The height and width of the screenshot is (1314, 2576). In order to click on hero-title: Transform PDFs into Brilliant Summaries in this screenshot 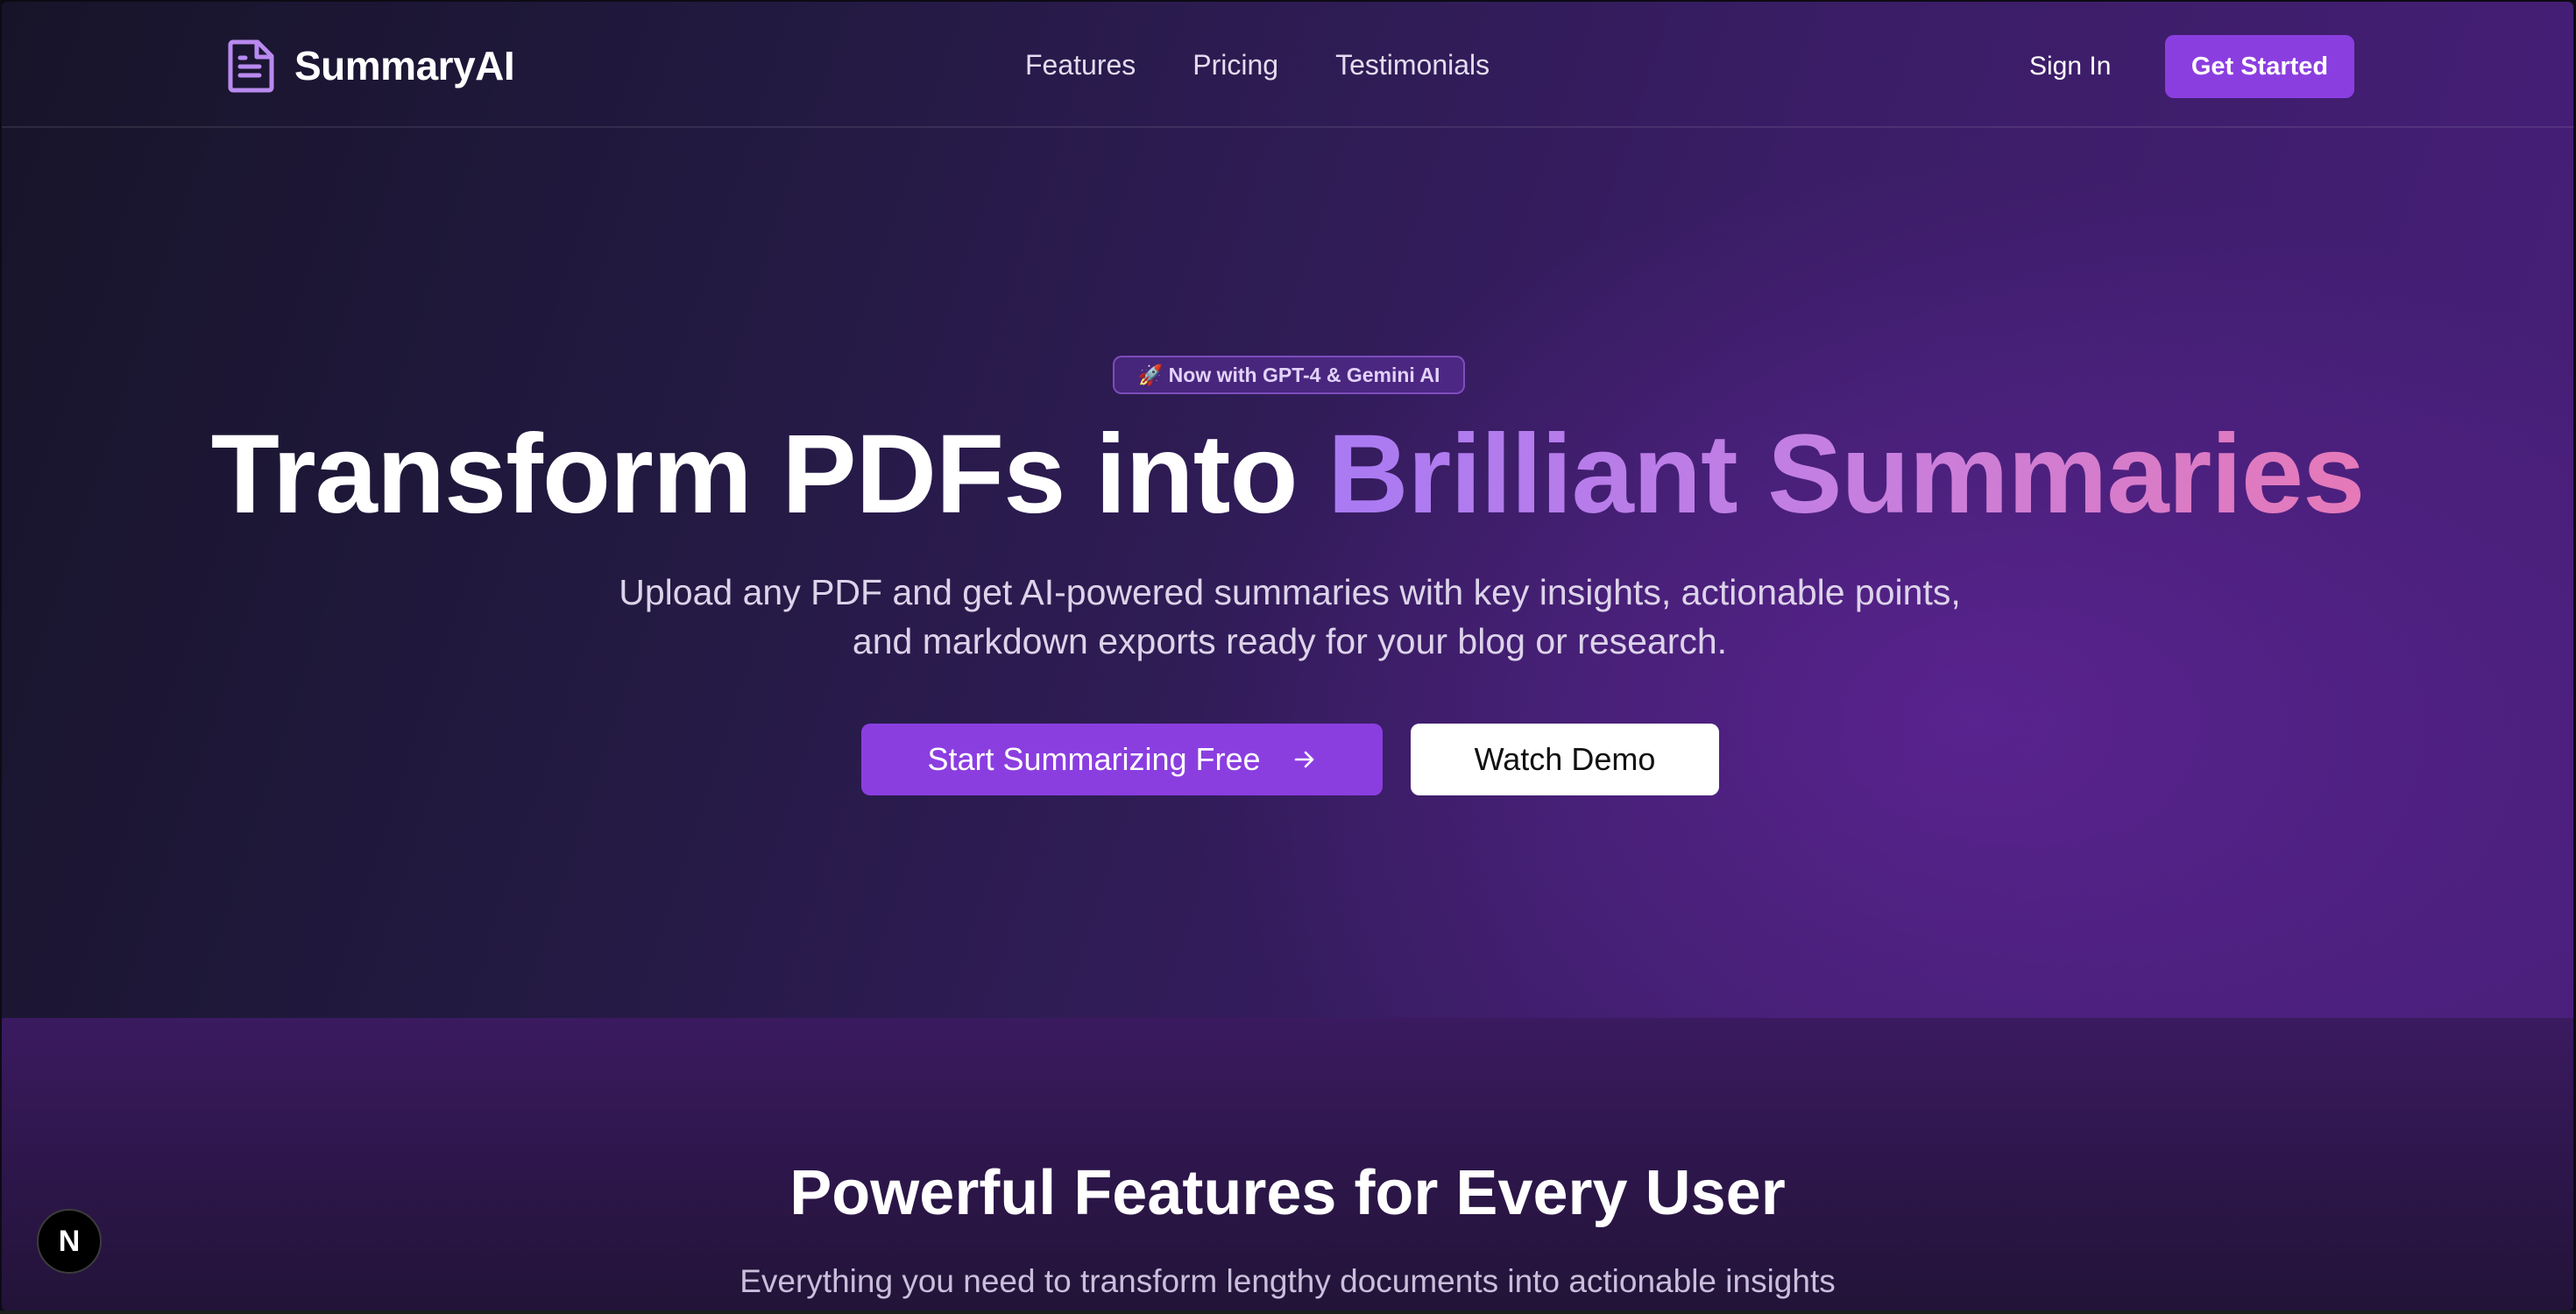, I will do `click(1287, 475)`.